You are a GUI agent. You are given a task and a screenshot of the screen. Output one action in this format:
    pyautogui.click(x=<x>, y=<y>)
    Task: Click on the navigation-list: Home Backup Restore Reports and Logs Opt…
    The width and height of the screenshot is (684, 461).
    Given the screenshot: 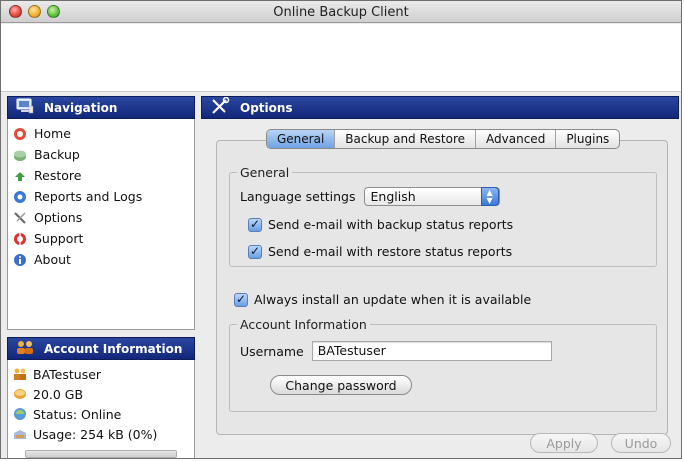 What is the action you would take?
    pyautogui.click(x=101, y=224)
    